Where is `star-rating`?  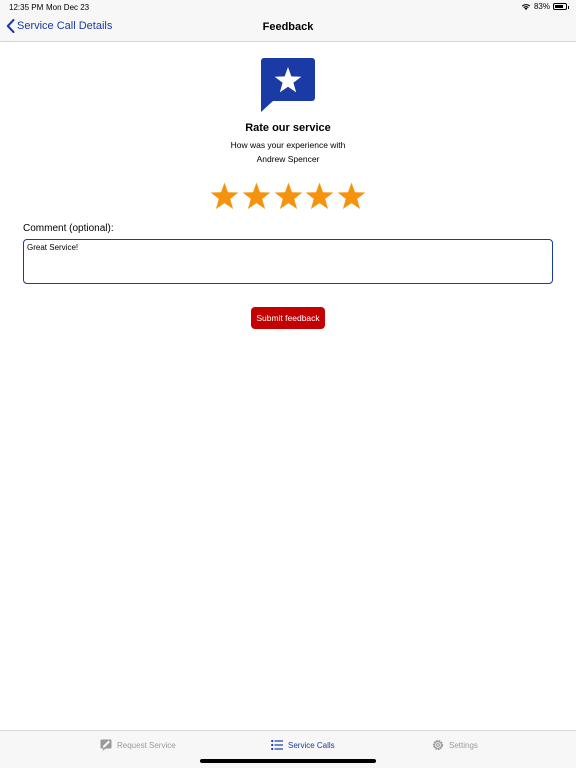 star-rating is located at coordinates (288, 197).